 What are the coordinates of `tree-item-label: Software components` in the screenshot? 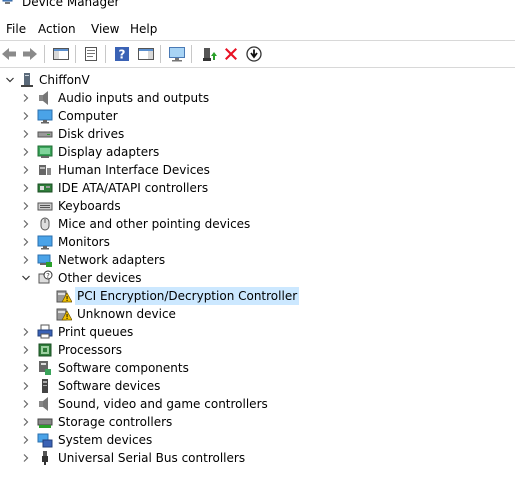 It's located at (123, 368).